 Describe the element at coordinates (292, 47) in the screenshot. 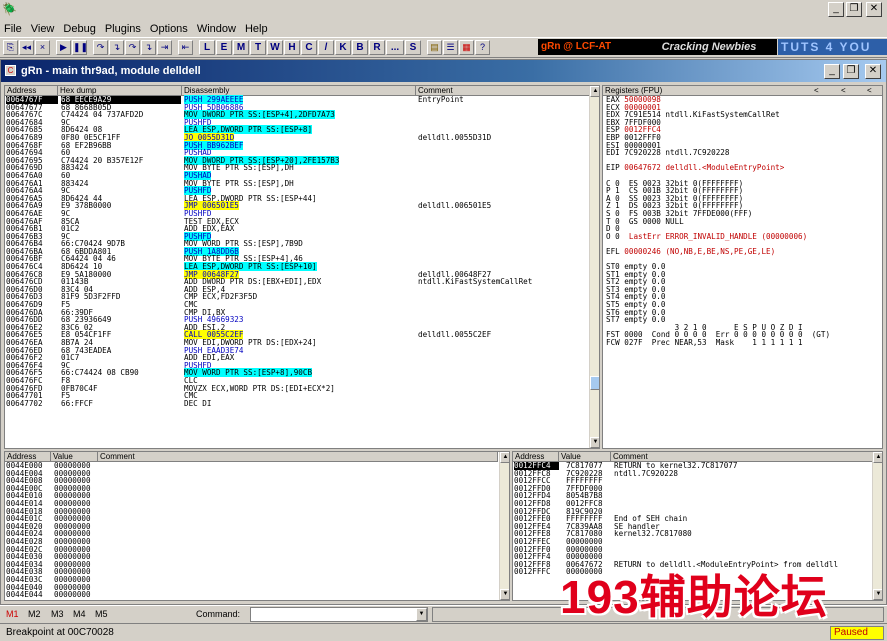

I see `handles-window-button: H` at that location.